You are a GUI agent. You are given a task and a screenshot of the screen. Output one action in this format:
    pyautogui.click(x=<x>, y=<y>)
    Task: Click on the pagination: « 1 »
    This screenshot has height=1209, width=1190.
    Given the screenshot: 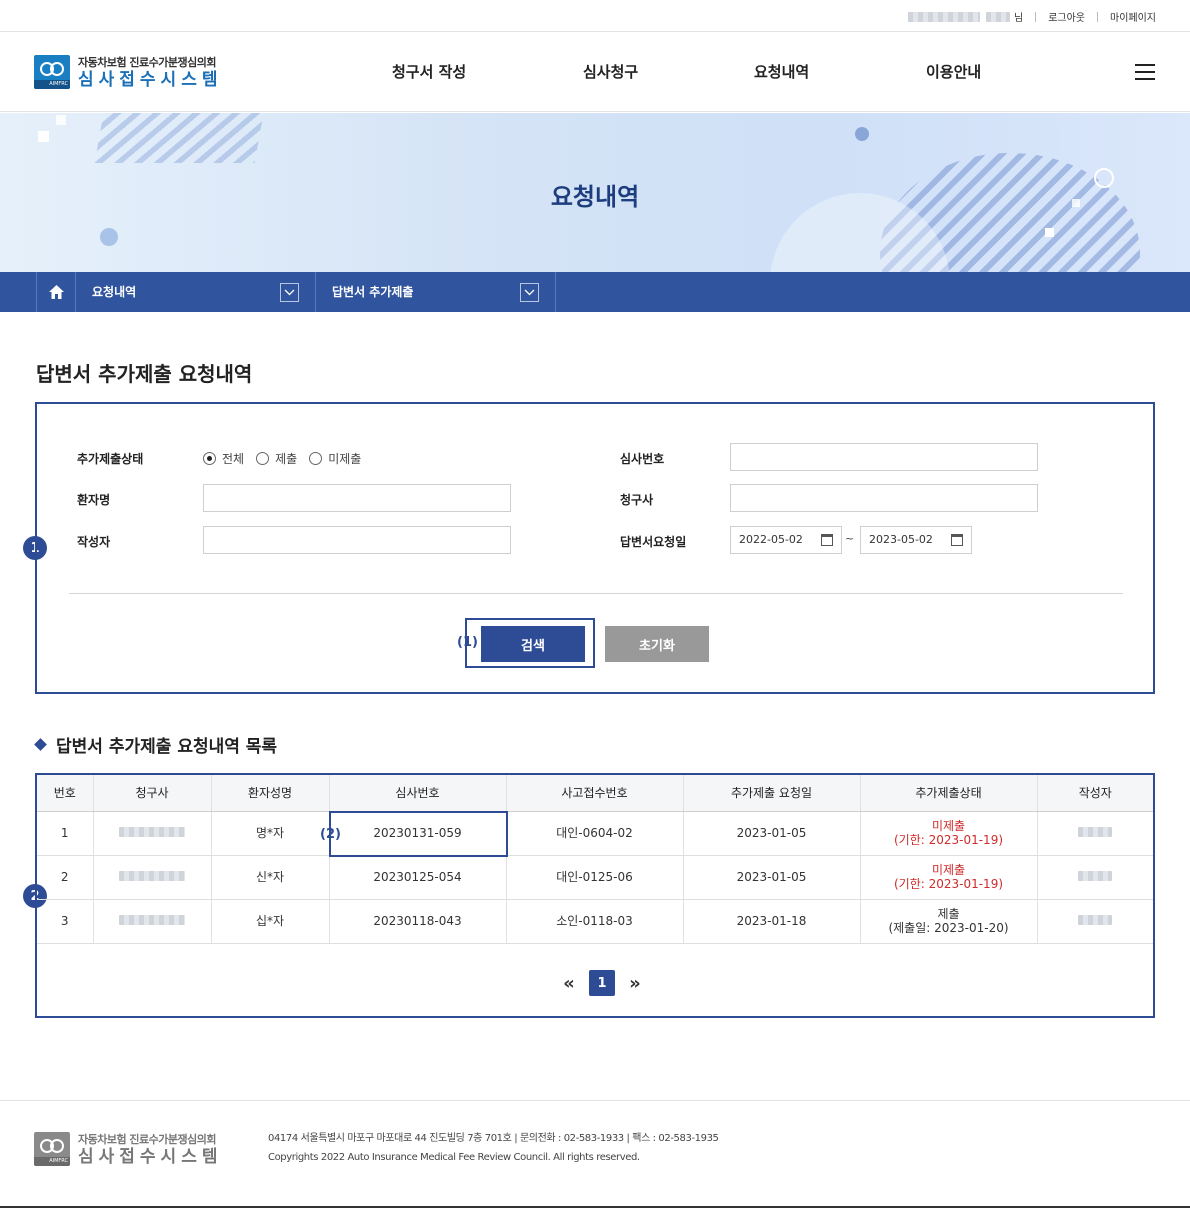 What is the action you would take?
    pyautogui.click(x=602, y=983)
    